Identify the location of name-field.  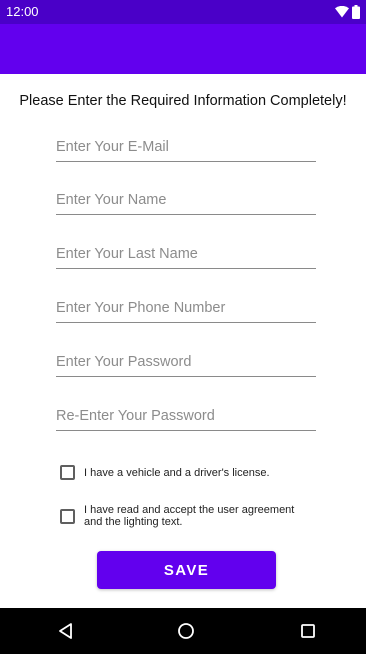
(186, 200).